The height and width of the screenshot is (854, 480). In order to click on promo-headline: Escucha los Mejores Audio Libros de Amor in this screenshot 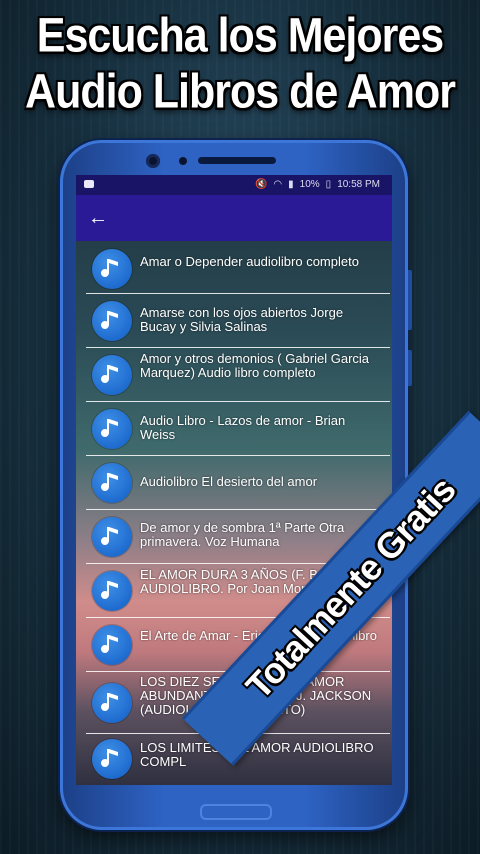, I will do `click(240, 64)`.